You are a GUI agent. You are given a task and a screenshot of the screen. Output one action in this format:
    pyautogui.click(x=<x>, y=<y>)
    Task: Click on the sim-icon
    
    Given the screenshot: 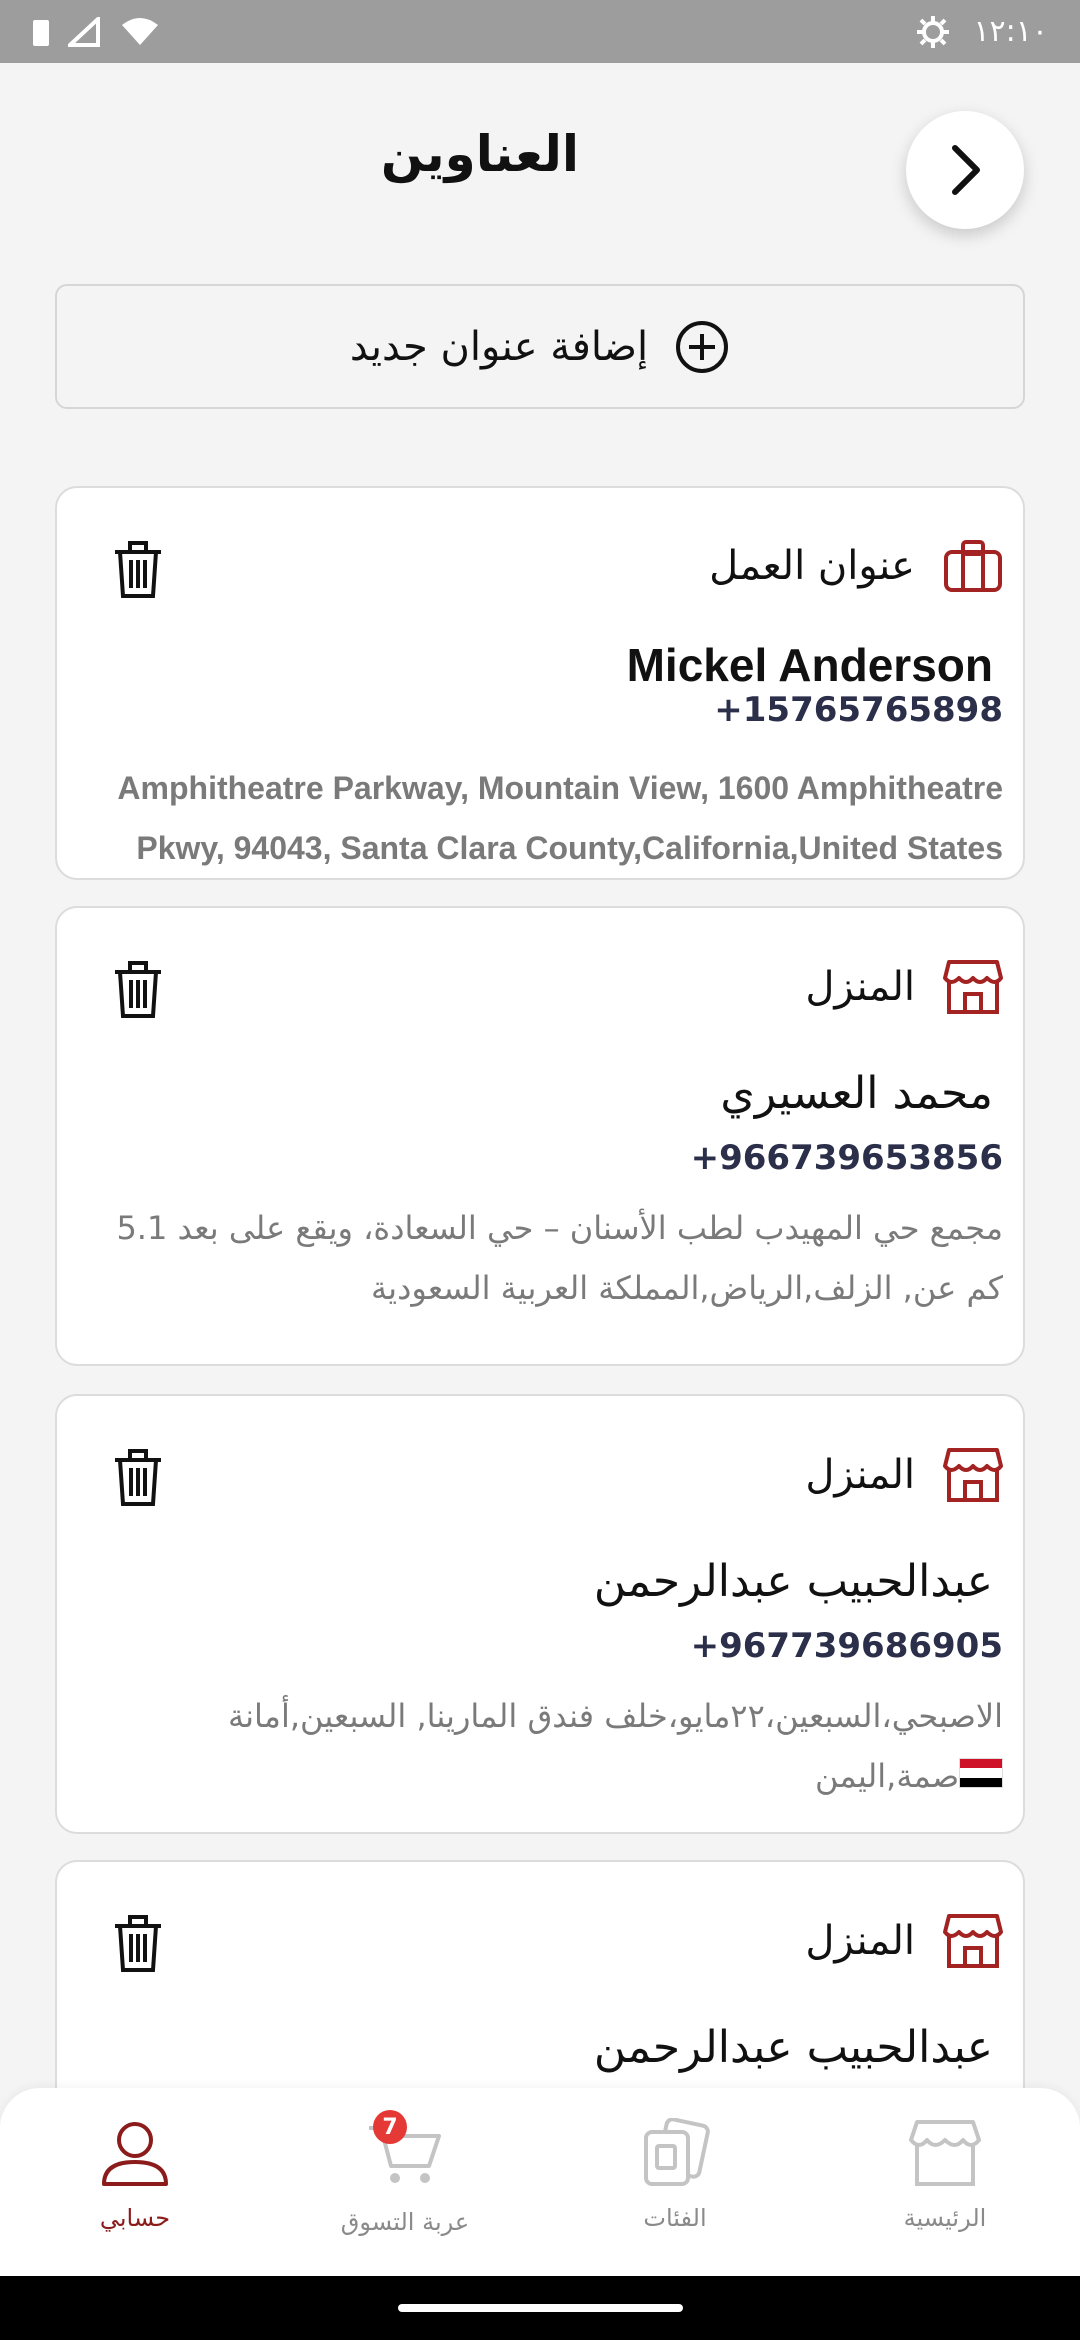 What is the action you would take?
    pyautogui.click(x=41, y=32)
    